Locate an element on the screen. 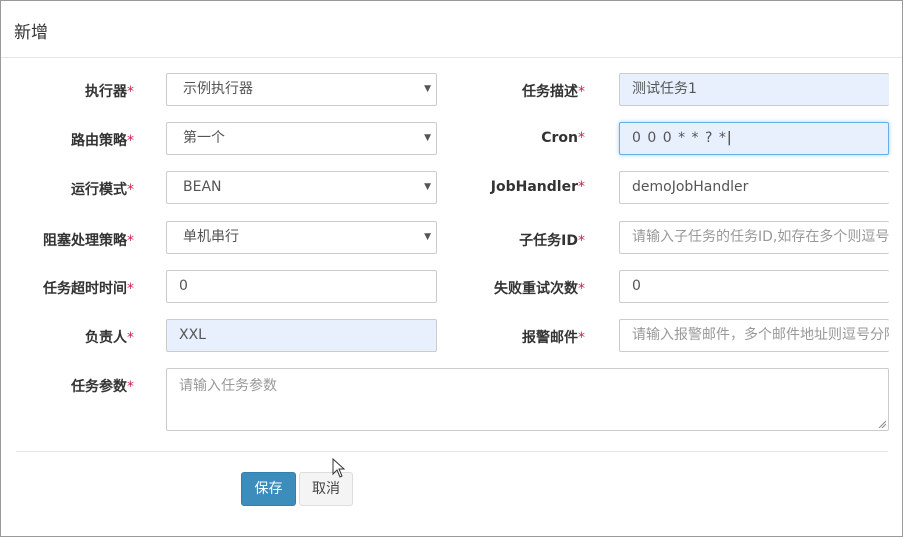 The height and width of the screenshot is (537, 903). child-job-id-input: 请输入子任务的任务ID,如存在多个则逗号分隔 is located at coordinates (754, 237).